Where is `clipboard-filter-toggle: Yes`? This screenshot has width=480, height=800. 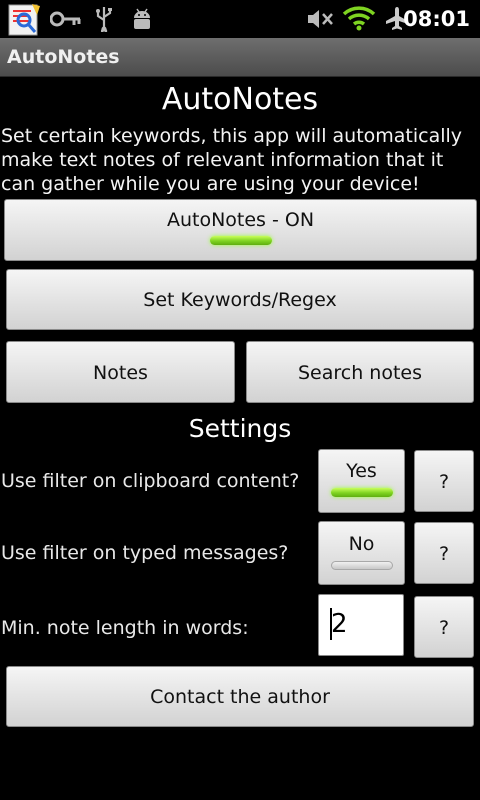
clipboard-filter-toggle: Yes is located at coordinates (361, 481).